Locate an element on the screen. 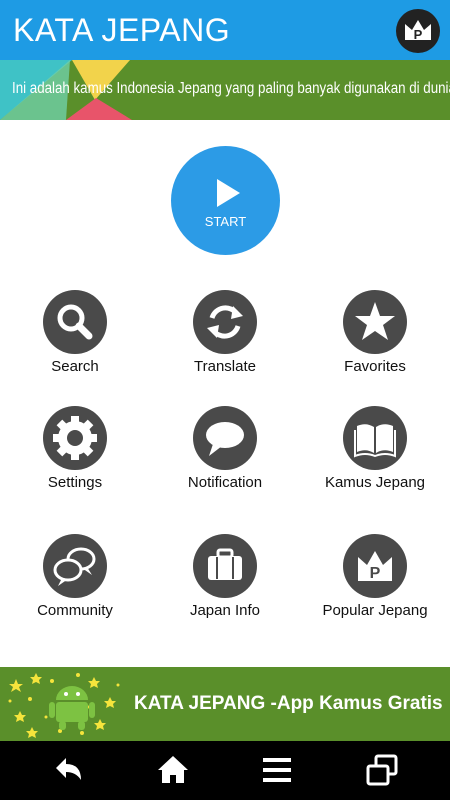  translate-label: Translate is located at coordinates (225, 366).